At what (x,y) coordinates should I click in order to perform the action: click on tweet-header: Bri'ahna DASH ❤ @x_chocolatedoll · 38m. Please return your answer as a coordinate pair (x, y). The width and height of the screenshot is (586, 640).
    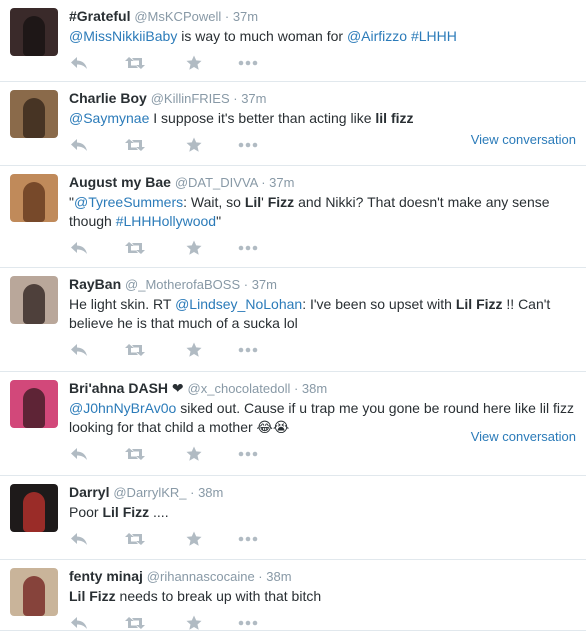
    Looking at the image, I should click on (322, 388).